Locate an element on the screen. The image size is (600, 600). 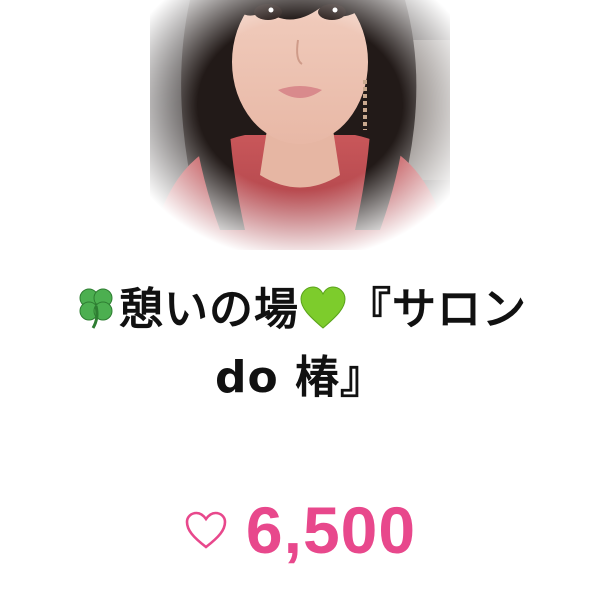
green-heart-icon is located at coordinates (323, 308).